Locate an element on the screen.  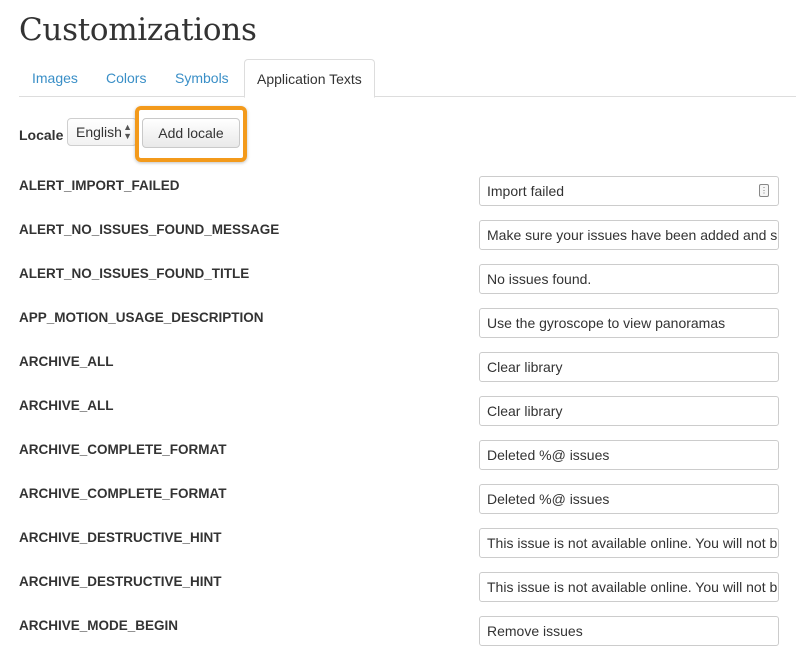
locale-label: Locale is located at coordinates (41, 135).